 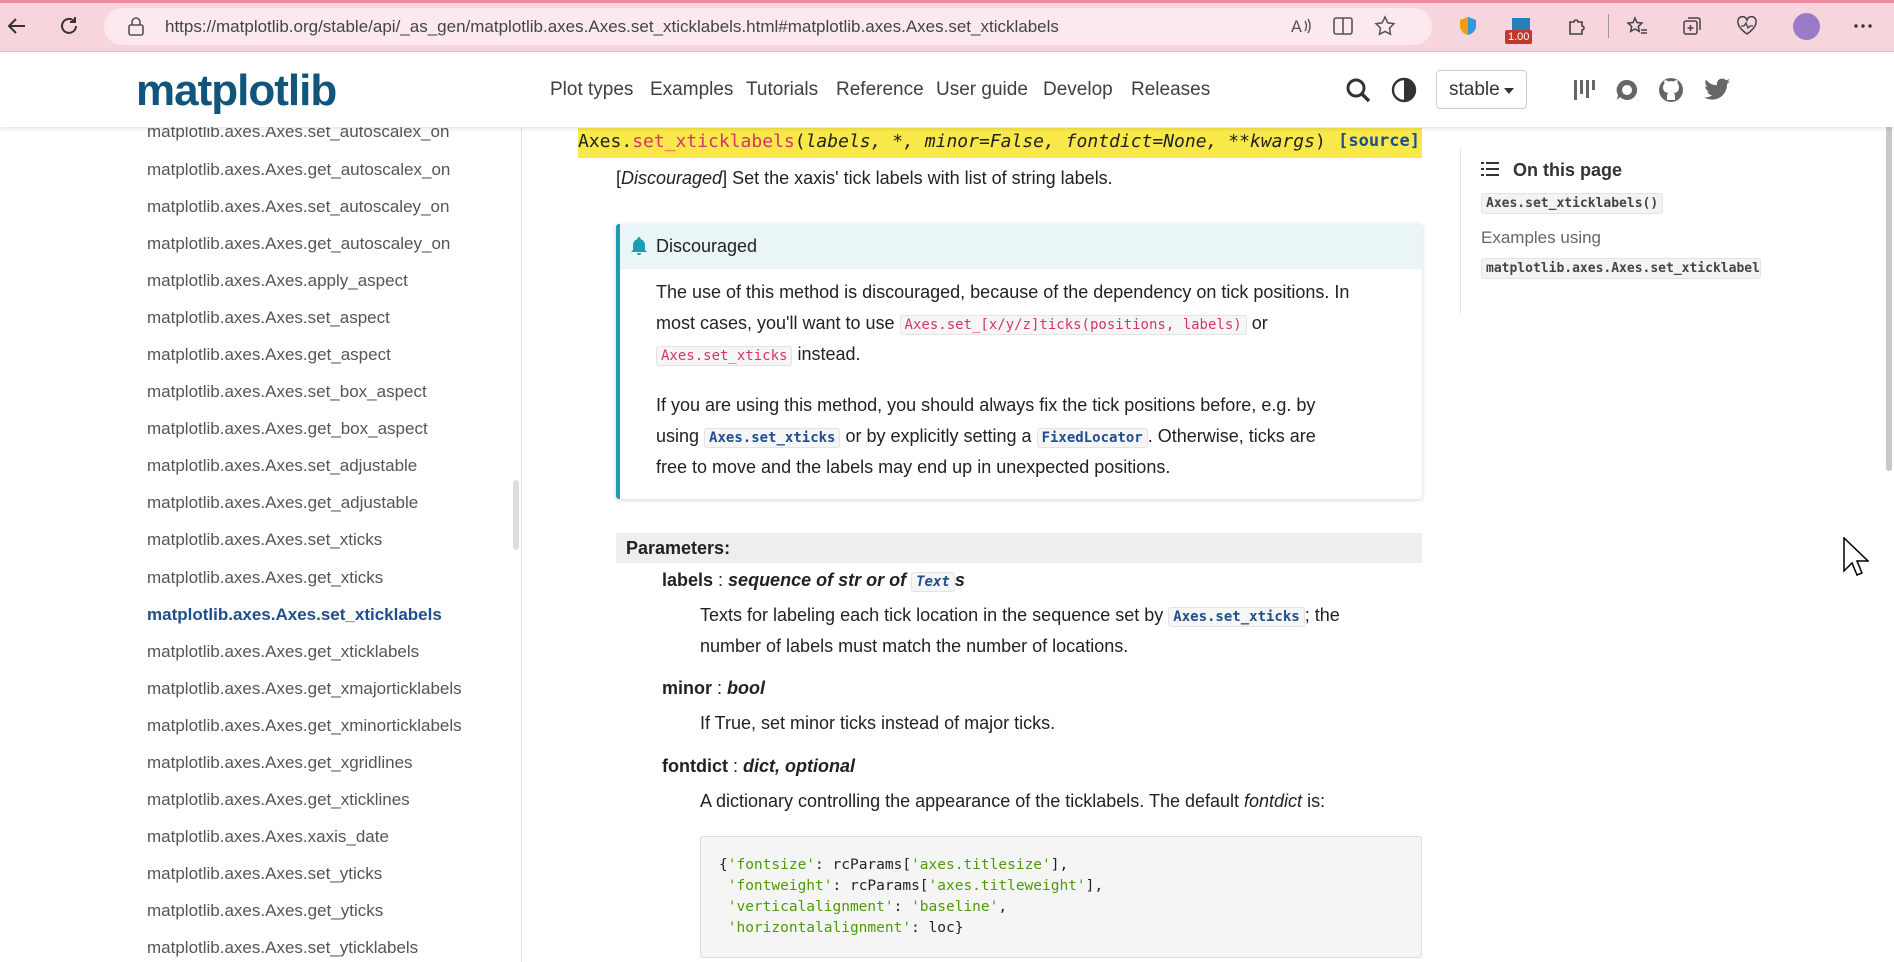 What do you see at coordinates (268, 837) in the screenshot?
I see `sidebar-item: matplotlib.axes.Axes.xaxis_date` at bounding box center [268, 837].